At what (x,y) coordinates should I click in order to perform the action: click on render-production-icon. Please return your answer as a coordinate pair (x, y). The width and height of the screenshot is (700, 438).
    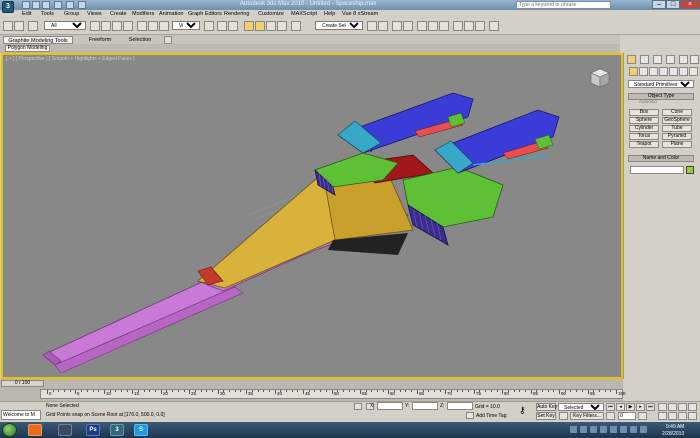
    Looking at the image, I should click on (480, 26).